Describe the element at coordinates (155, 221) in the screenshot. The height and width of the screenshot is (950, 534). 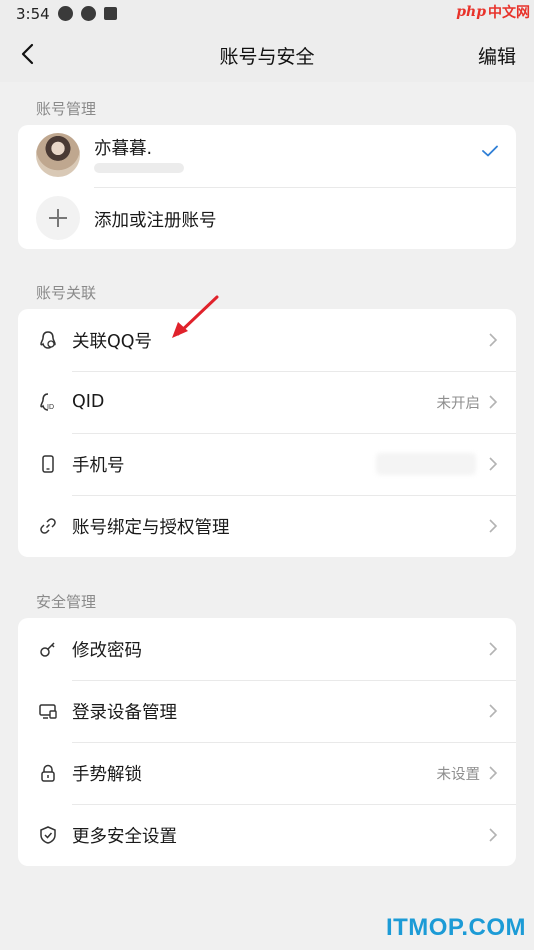
I see `add-account-label: 添加或注册账号` at that location.